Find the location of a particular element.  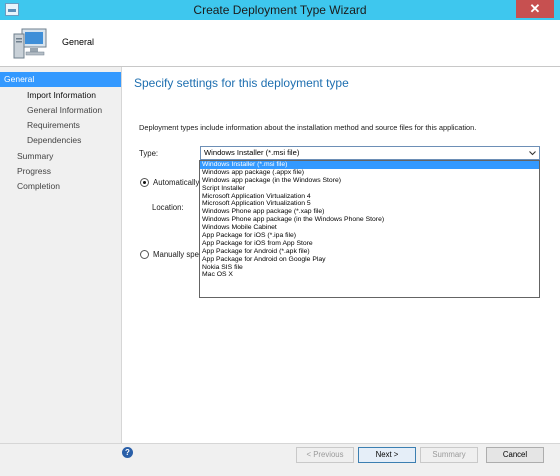

radio-selected-dot is located at coordinates (144, 182).